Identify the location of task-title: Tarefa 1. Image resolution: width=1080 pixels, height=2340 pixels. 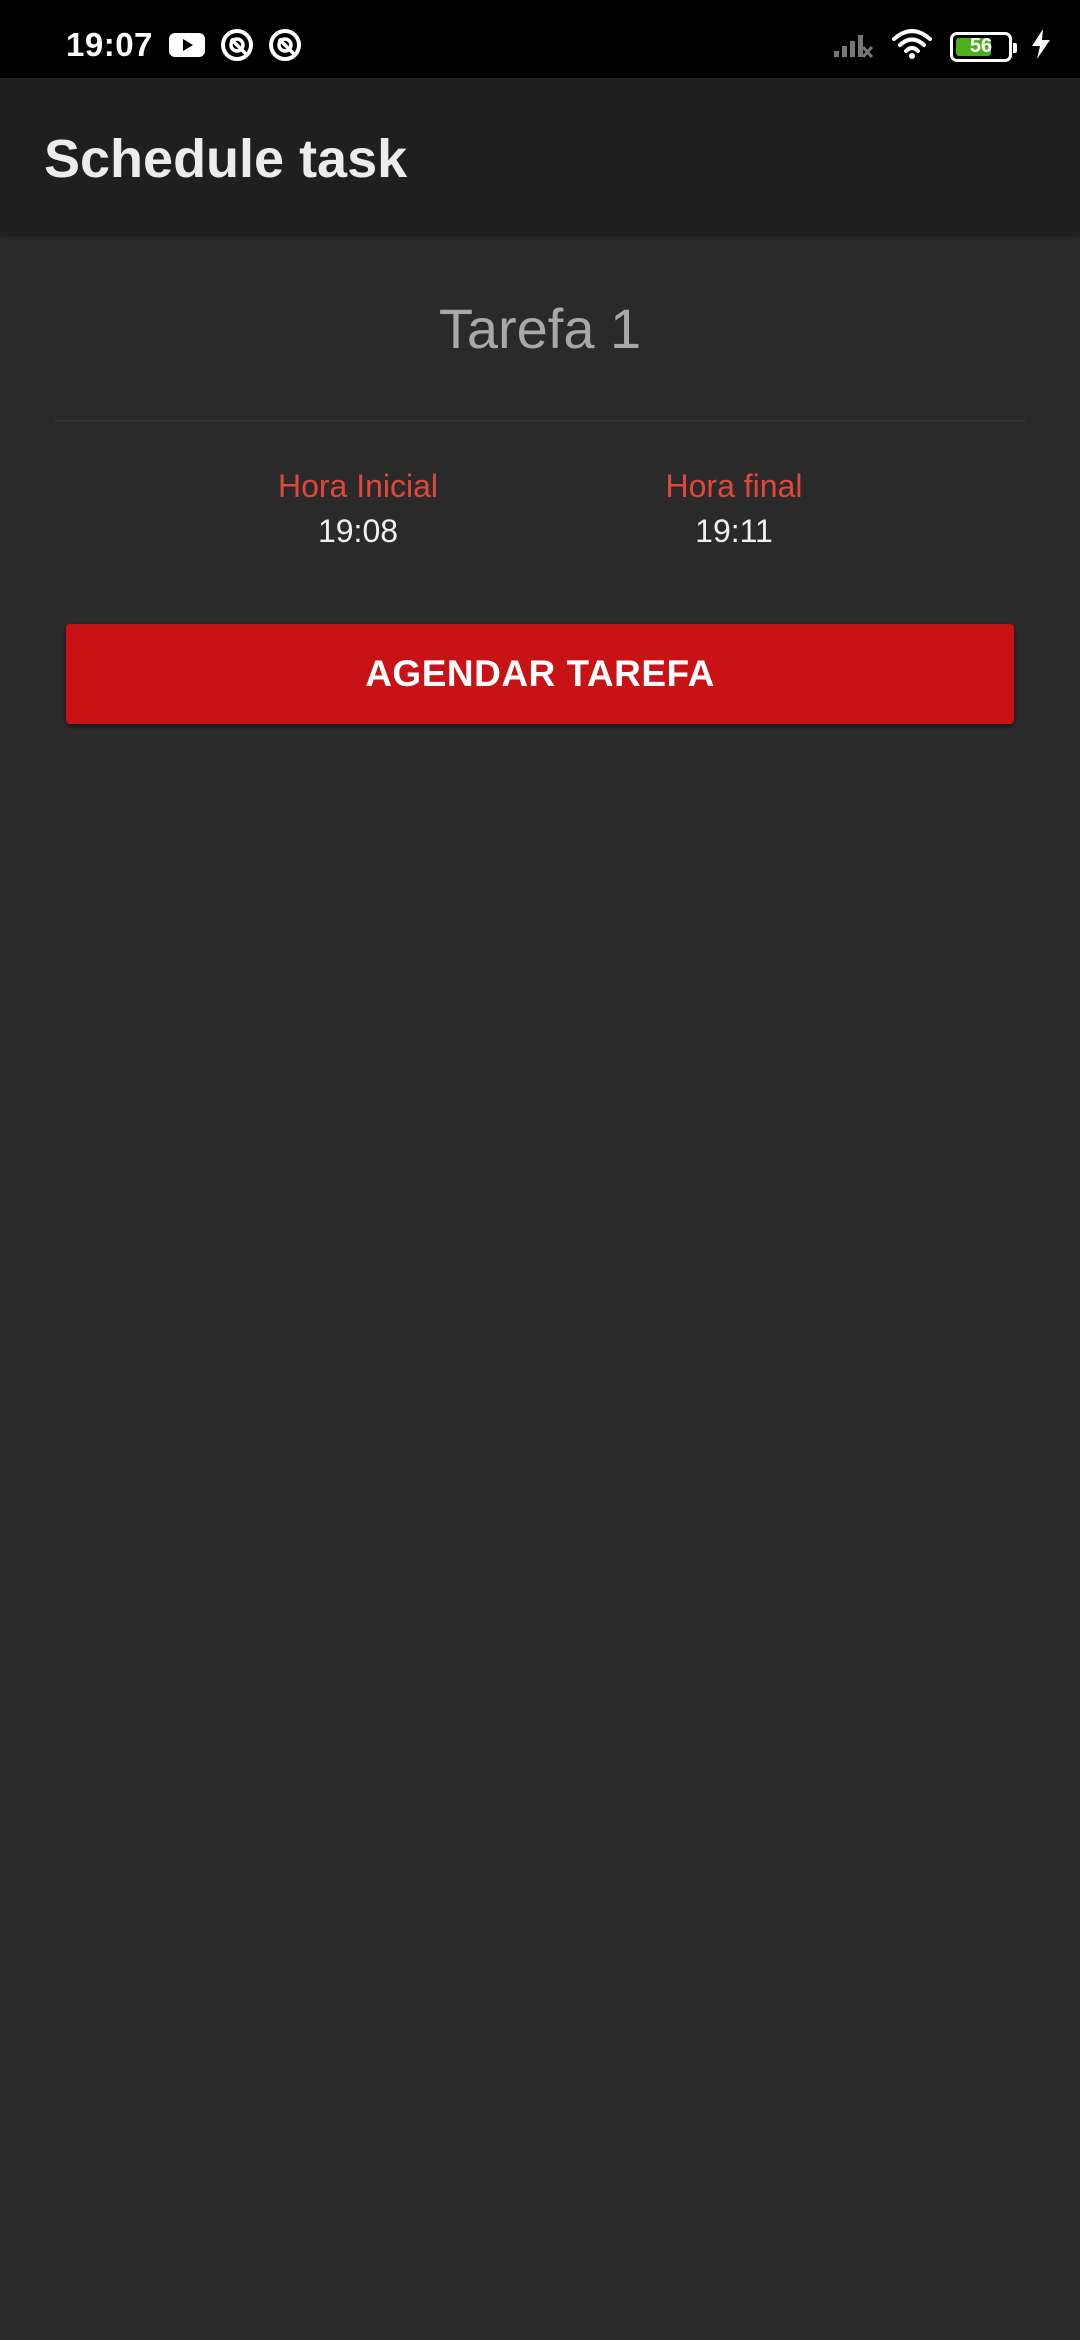
(540, 328).